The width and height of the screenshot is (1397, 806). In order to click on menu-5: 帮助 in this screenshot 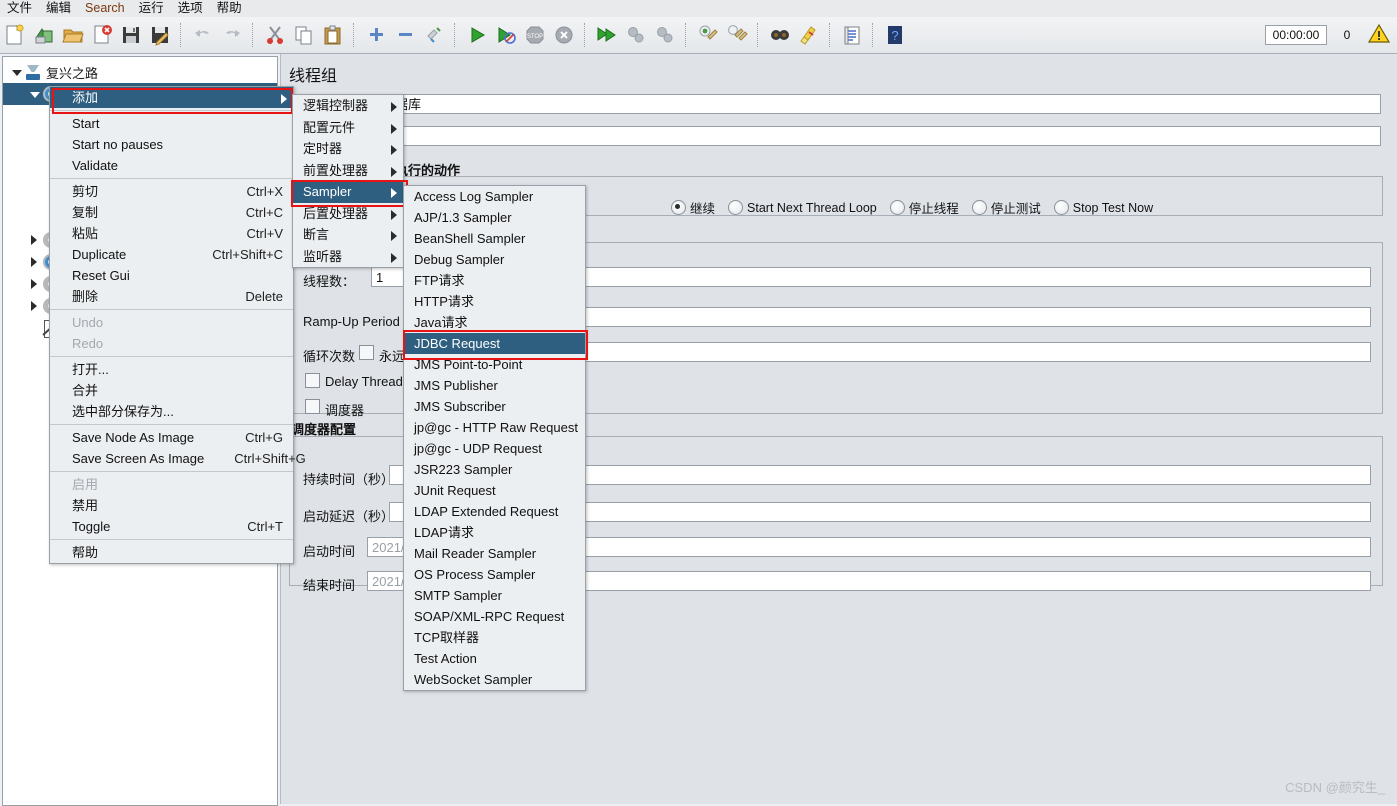, I will do `click(229, 8)`.